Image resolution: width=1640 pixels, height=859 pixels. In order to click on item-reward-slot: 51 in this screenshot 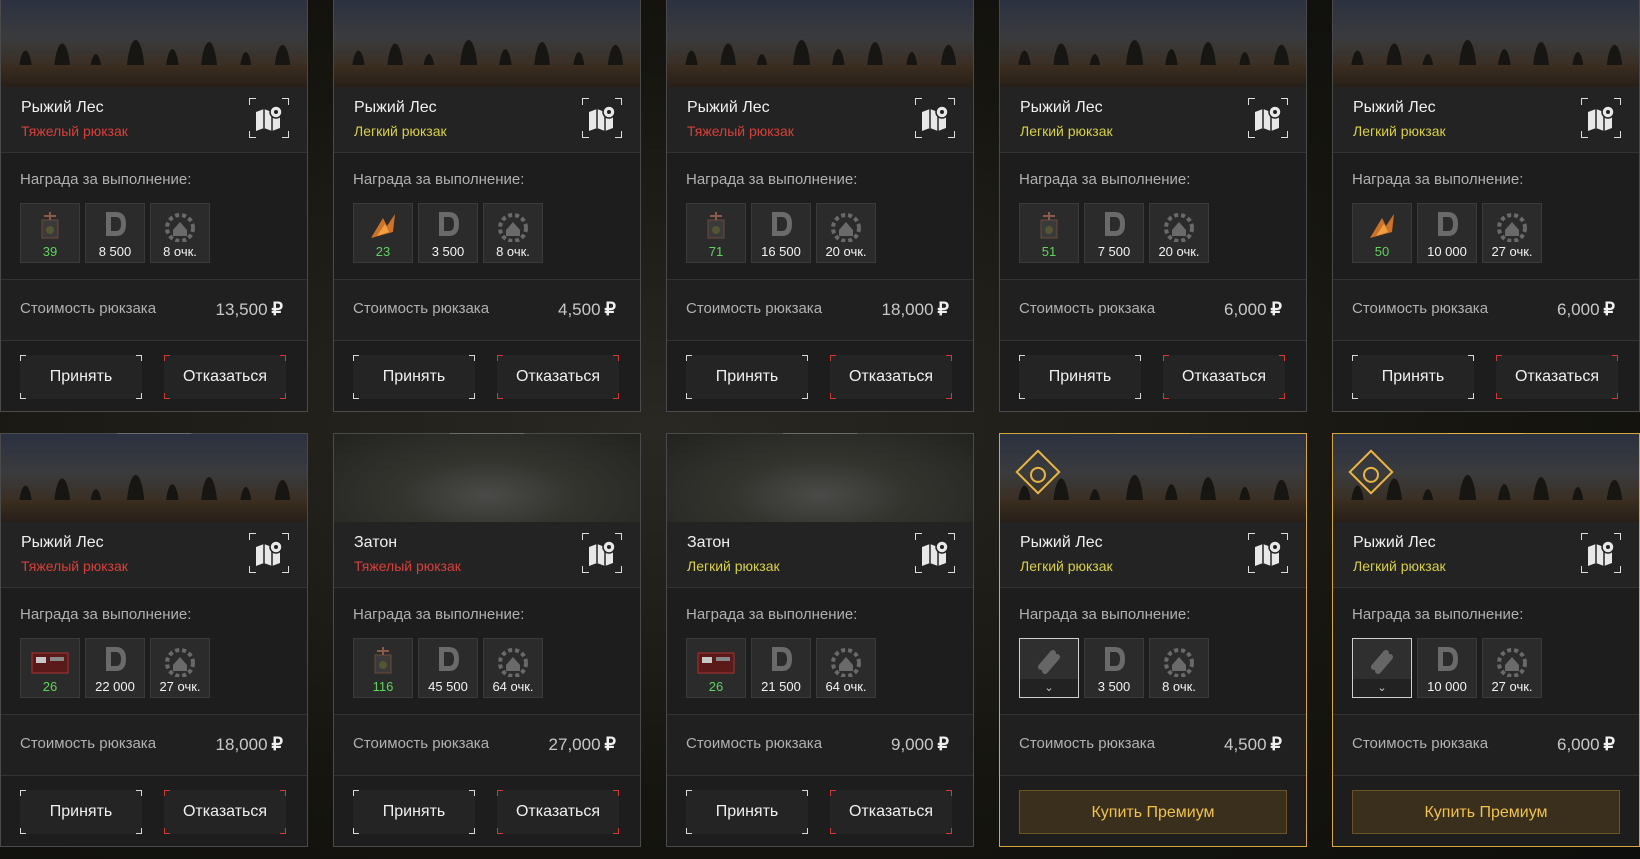, I will do `click(1049, 233)`.